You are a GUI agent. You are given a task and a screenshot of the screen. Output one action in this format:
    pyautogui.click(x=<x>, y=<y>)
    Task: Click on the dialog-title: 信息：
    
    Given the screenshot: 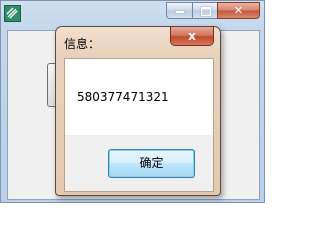 What is the action you would take?
    pyautogui.click(x=82, y=44)
    